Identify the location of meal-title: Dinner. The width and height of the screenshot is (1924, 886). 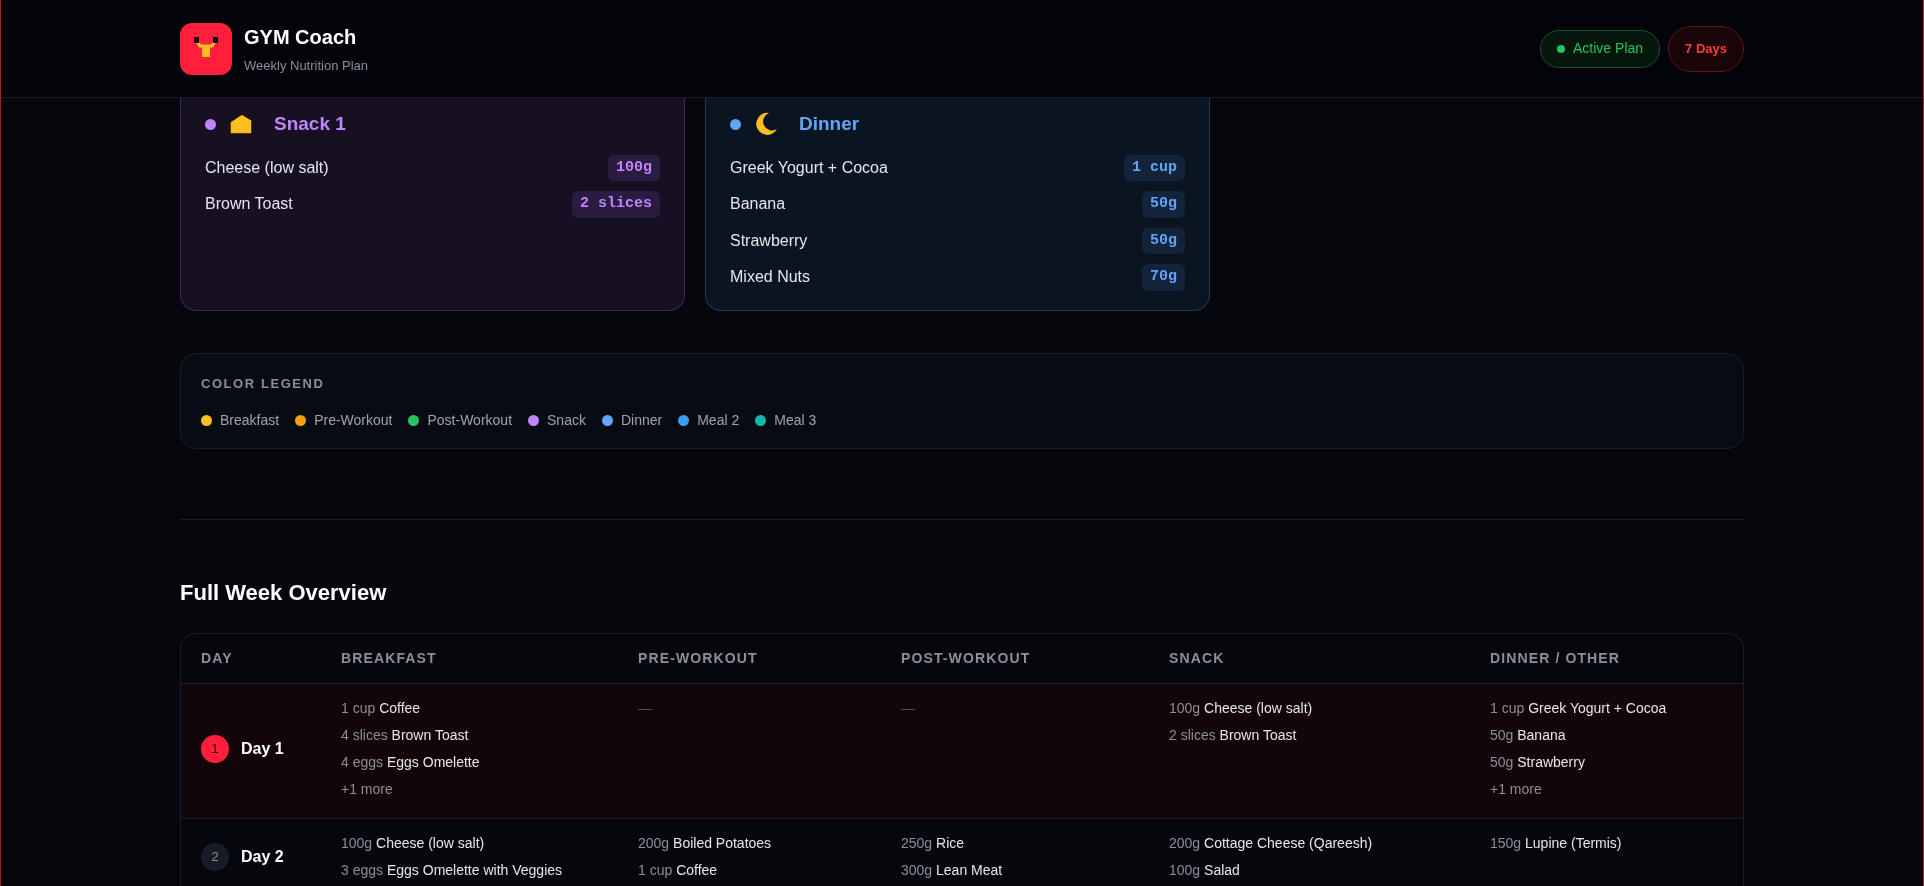
(829, 124).